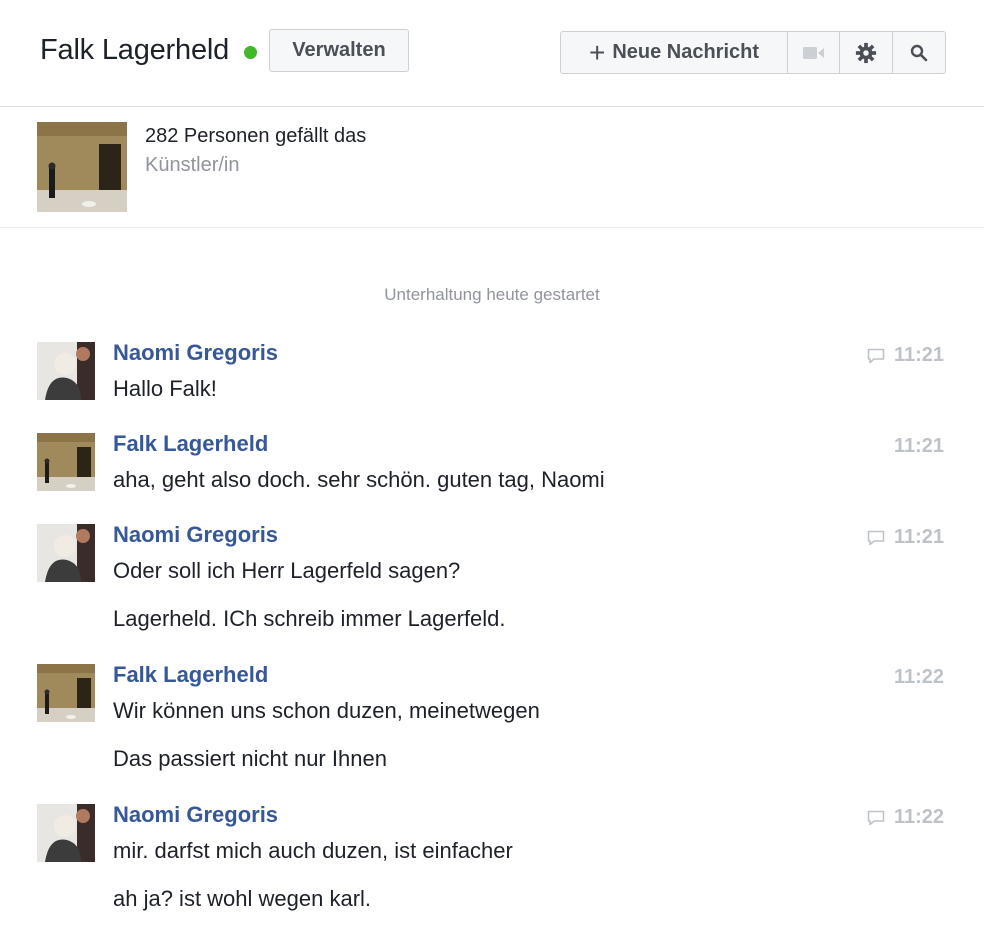  I want to click on online-status-indicator, so click(250, 52).